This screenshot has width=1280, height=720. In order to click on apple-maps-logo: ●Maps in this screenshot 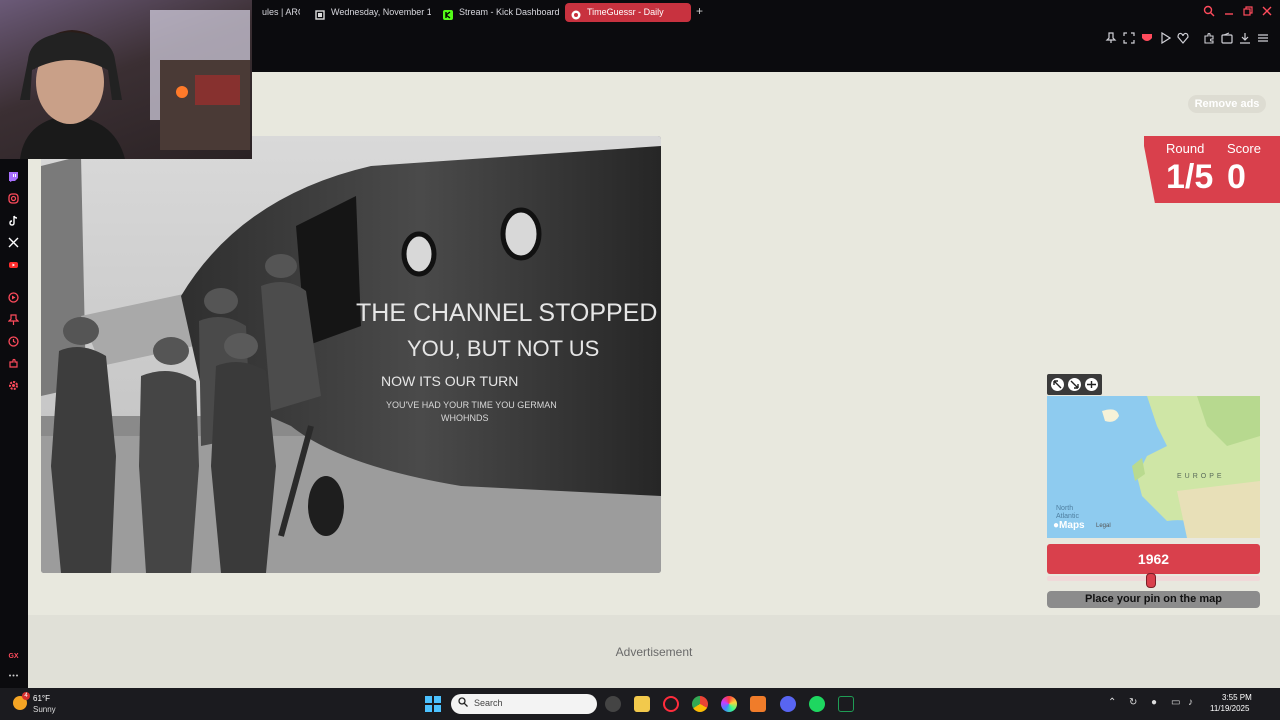, I will do `click(1069, 525)`.